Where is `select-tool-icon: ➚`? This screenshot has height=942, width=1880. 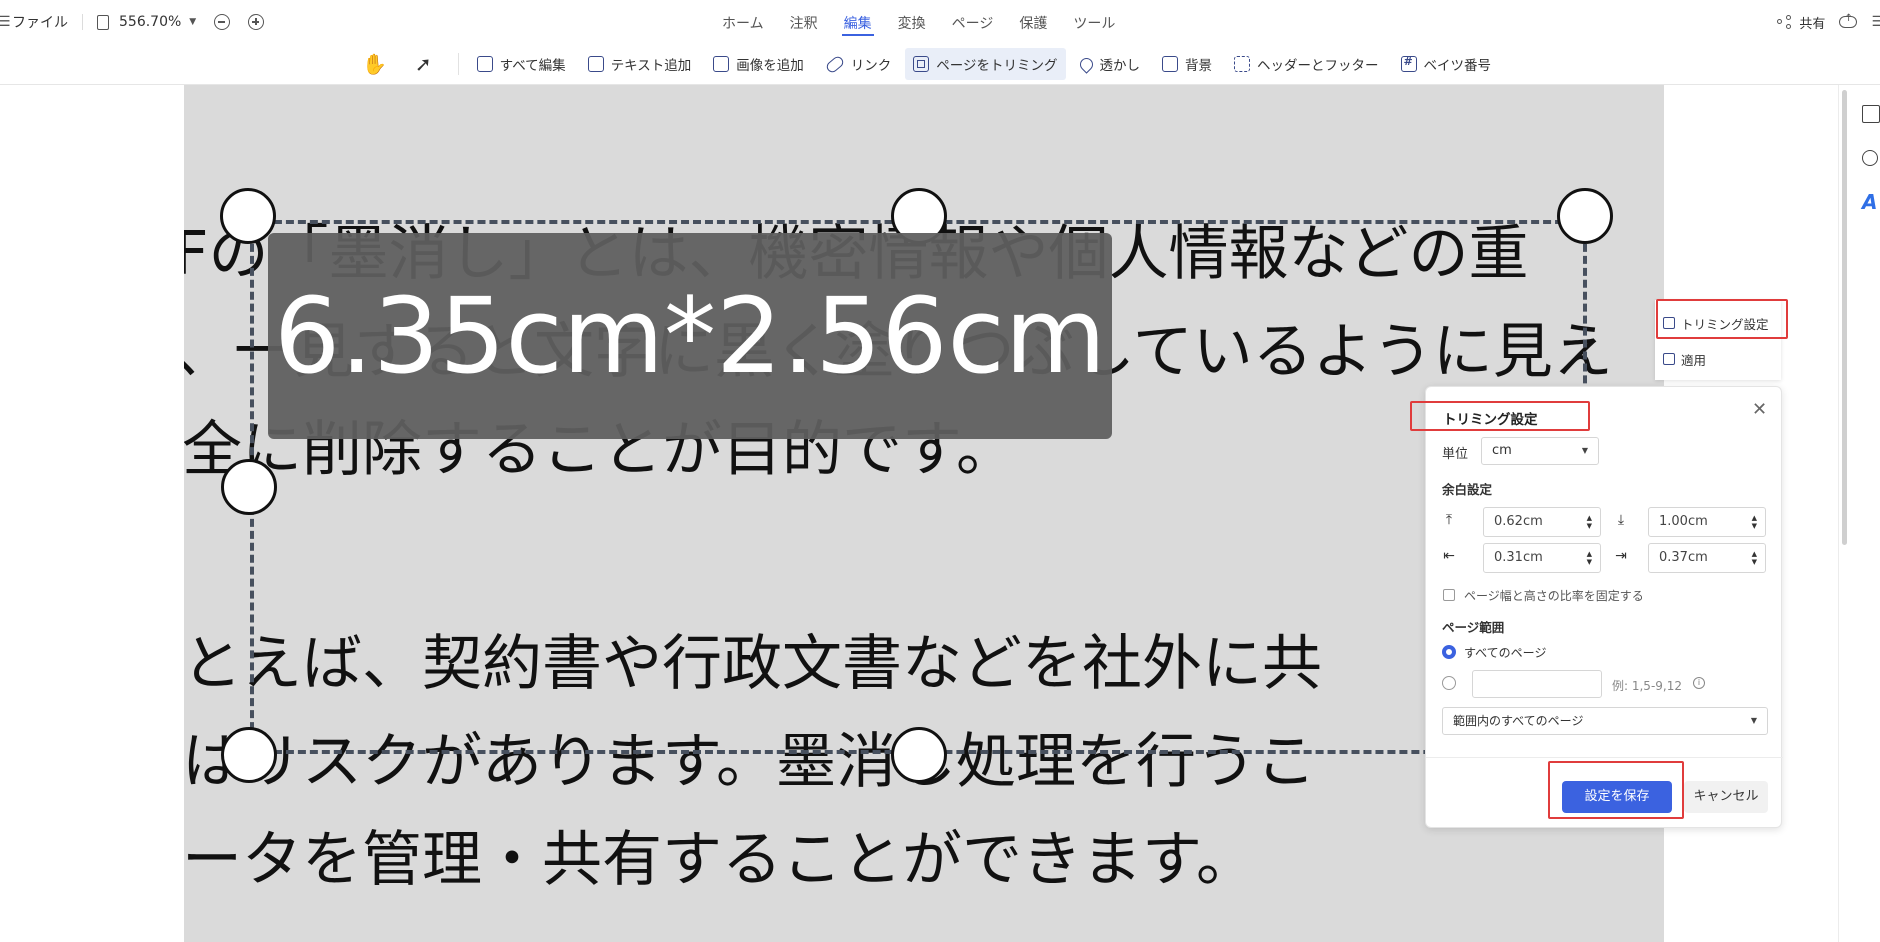 select-tool-icon: ➚ is located at coordinates (423, 64).